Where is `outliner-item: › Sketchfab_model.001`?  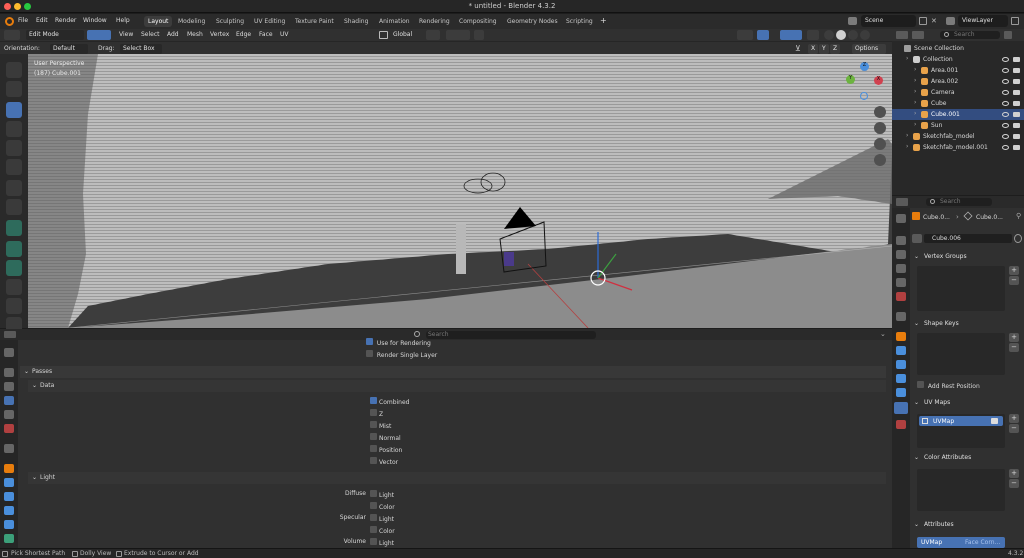
outliner-item: › Sketchfab_model.001 is located at coordinates (958, 147).